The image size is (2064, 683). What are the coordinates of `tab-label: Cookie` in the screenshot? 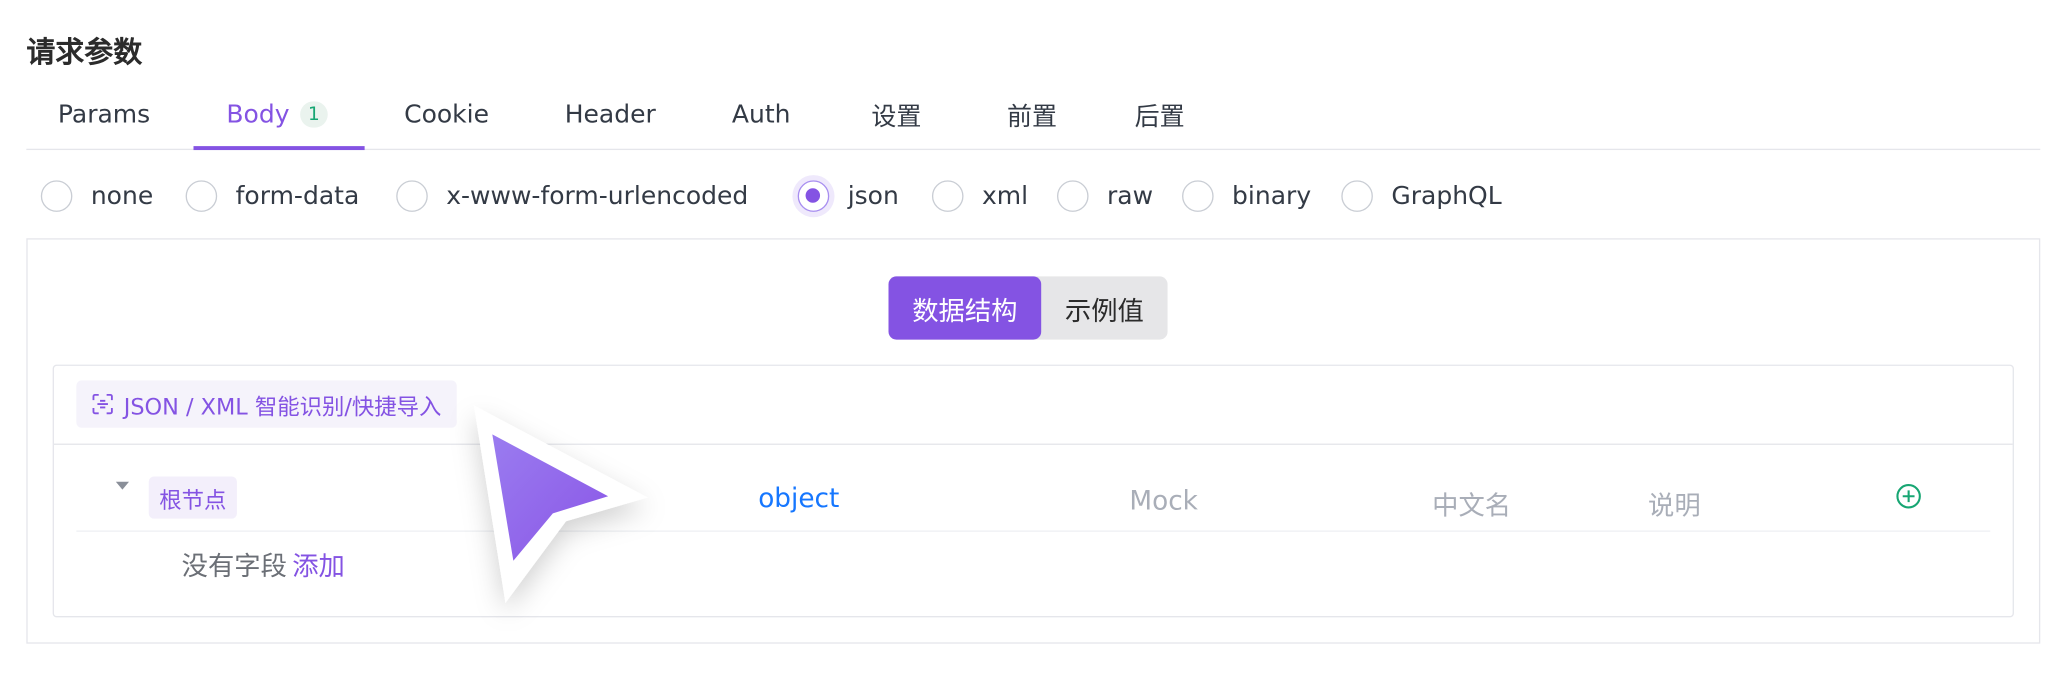 It's located at (447, 114).